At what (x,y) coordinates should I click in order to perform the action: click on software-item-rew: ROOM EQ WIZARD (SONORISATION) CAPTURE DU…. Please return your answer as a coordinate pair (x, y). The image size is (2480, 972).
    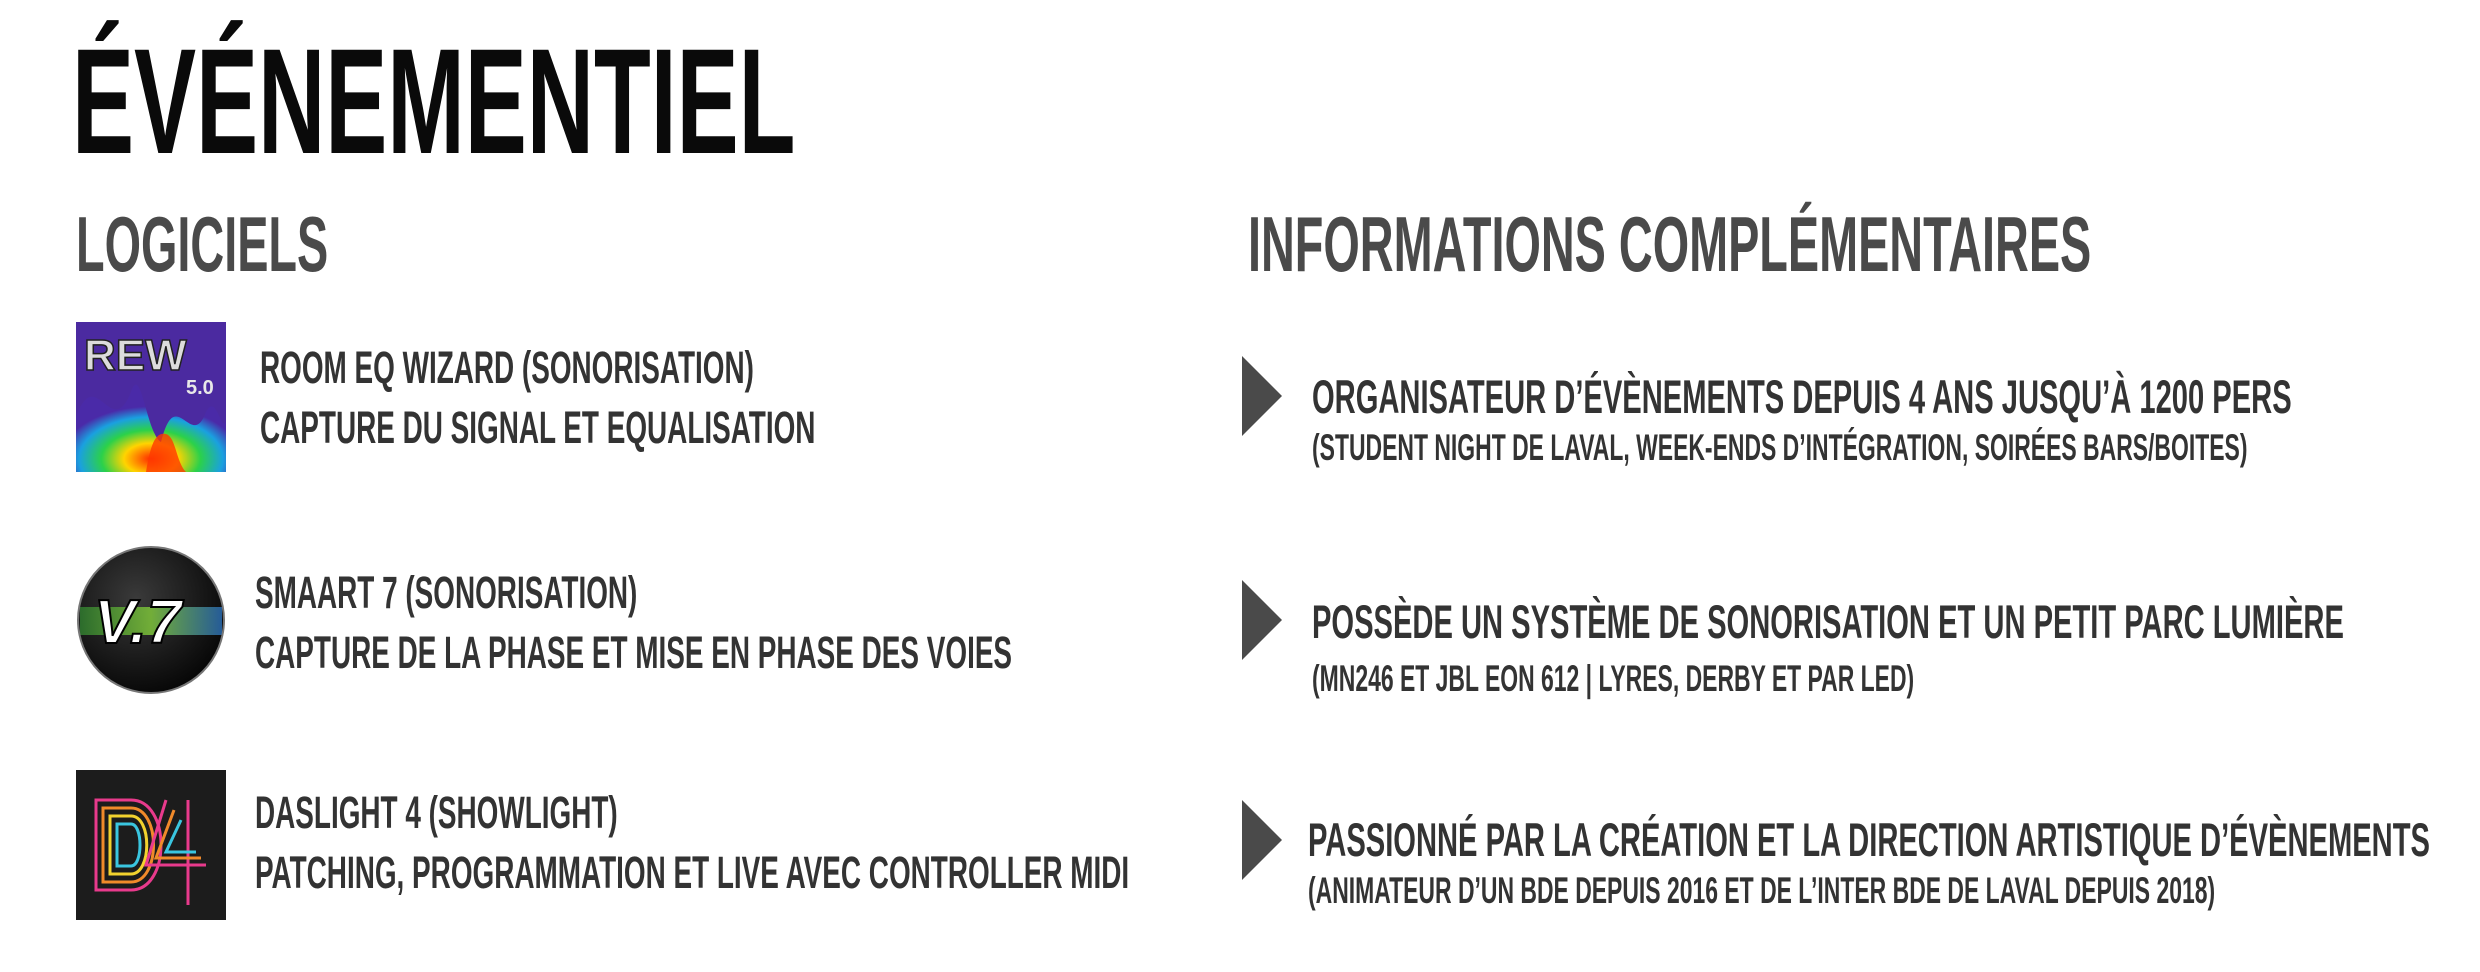
    Looking at the image, I should click on (708, 405).